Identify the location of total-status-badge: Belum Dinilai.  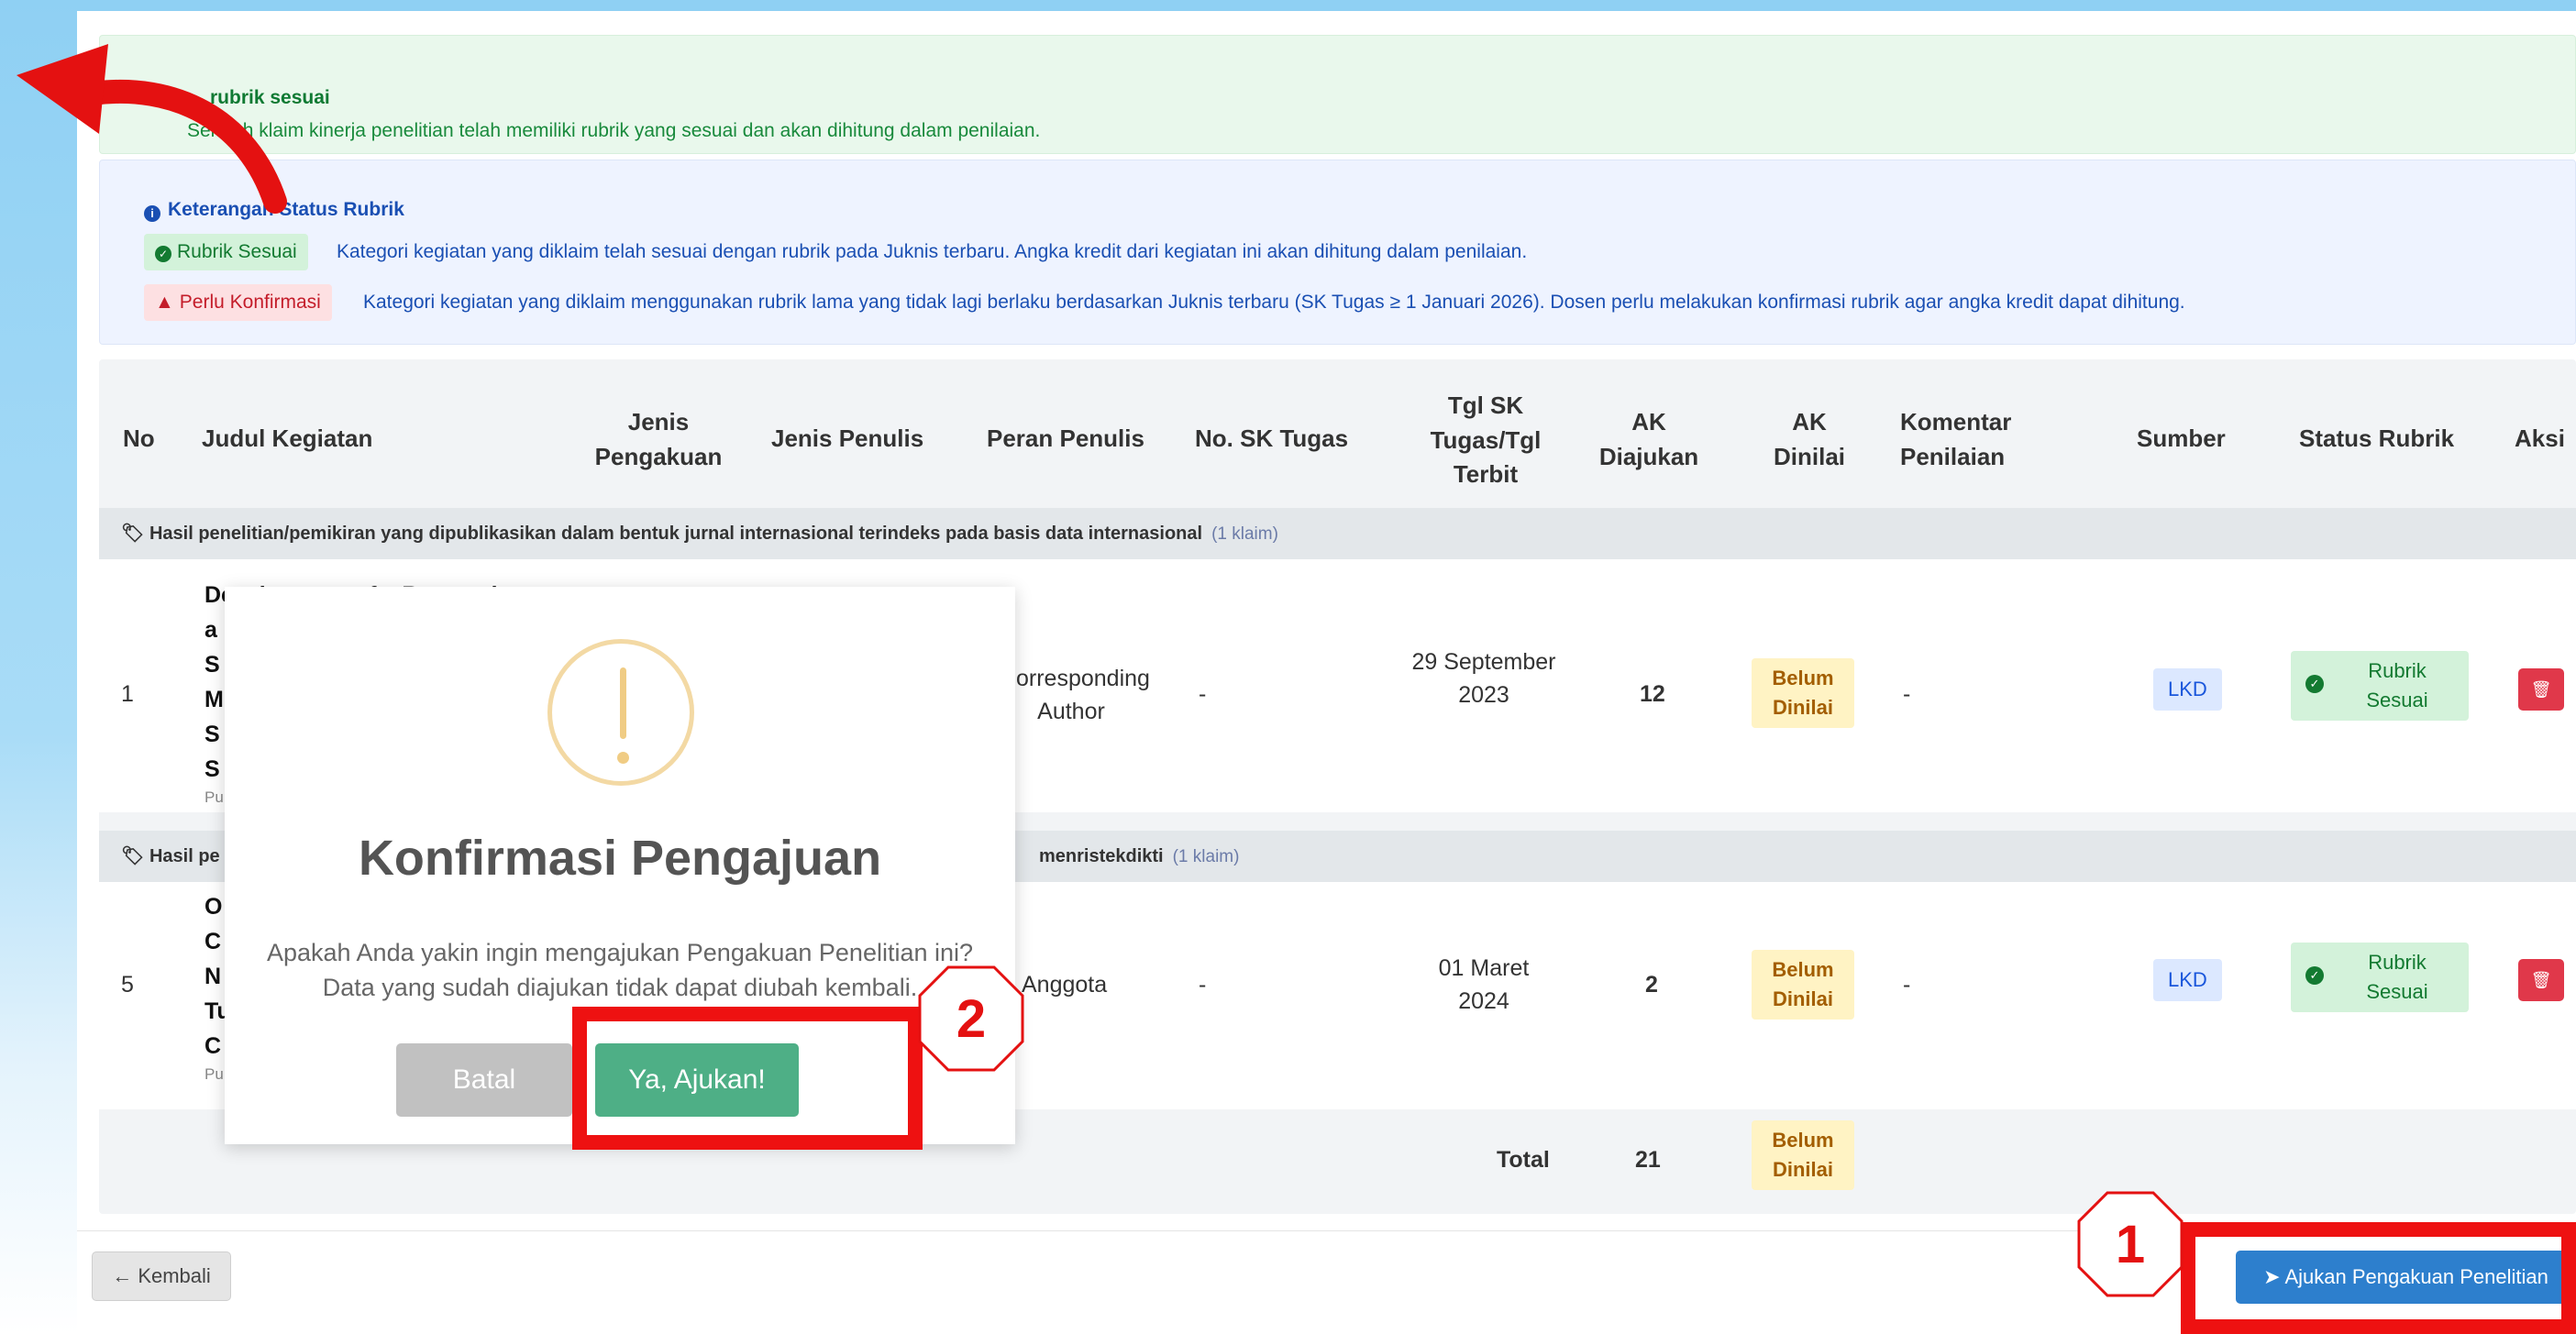
(1803, 1155).